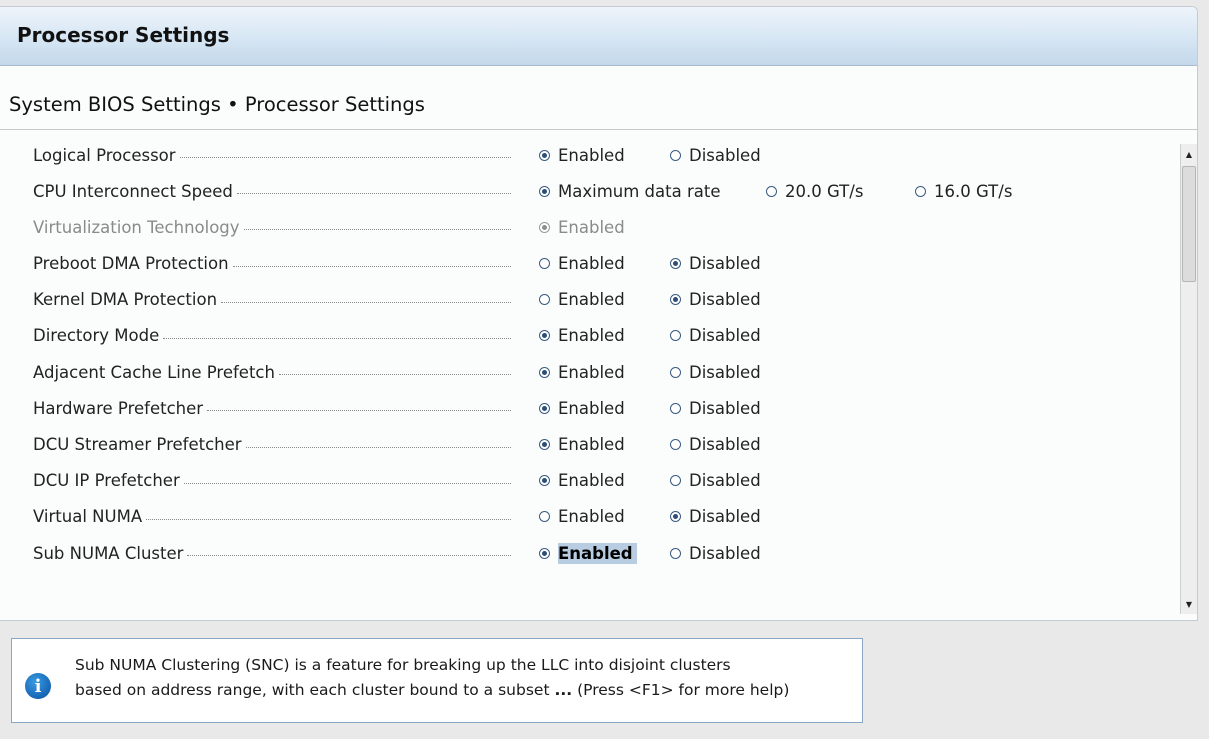 Image resolution: width=1209 pixels, height=739 pixels. I want to click on setting-label: Logical Processor, so click(272, 155).